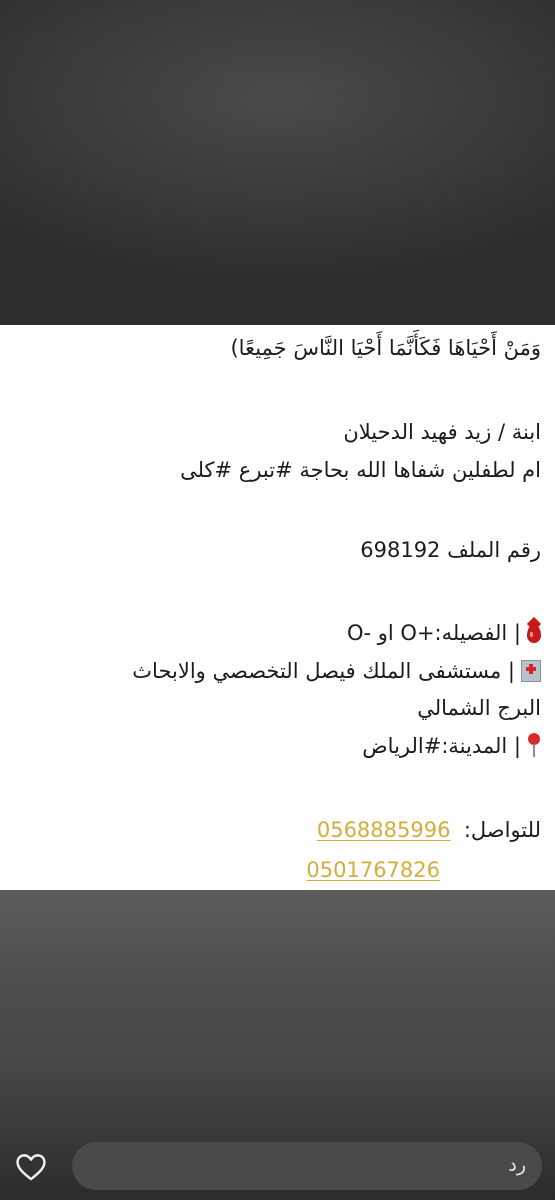  What do you see at coordinates (531, 671) in the screenshot?
I see `hospital-icon` at bounding box center [531, 671].